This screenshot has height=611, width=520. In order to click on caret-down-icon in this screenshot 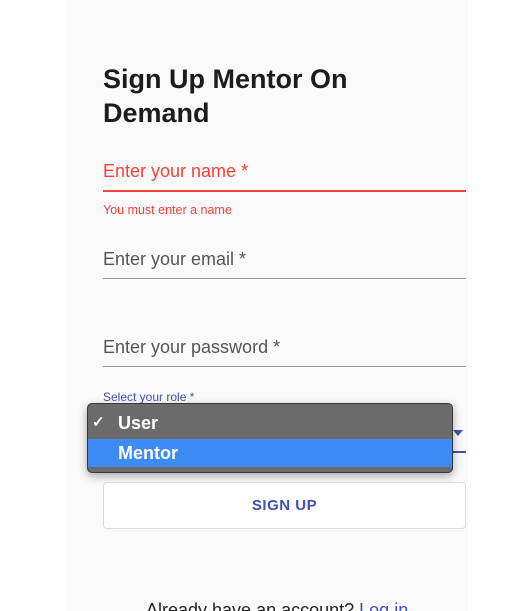, I will do `click(458, 433)`.